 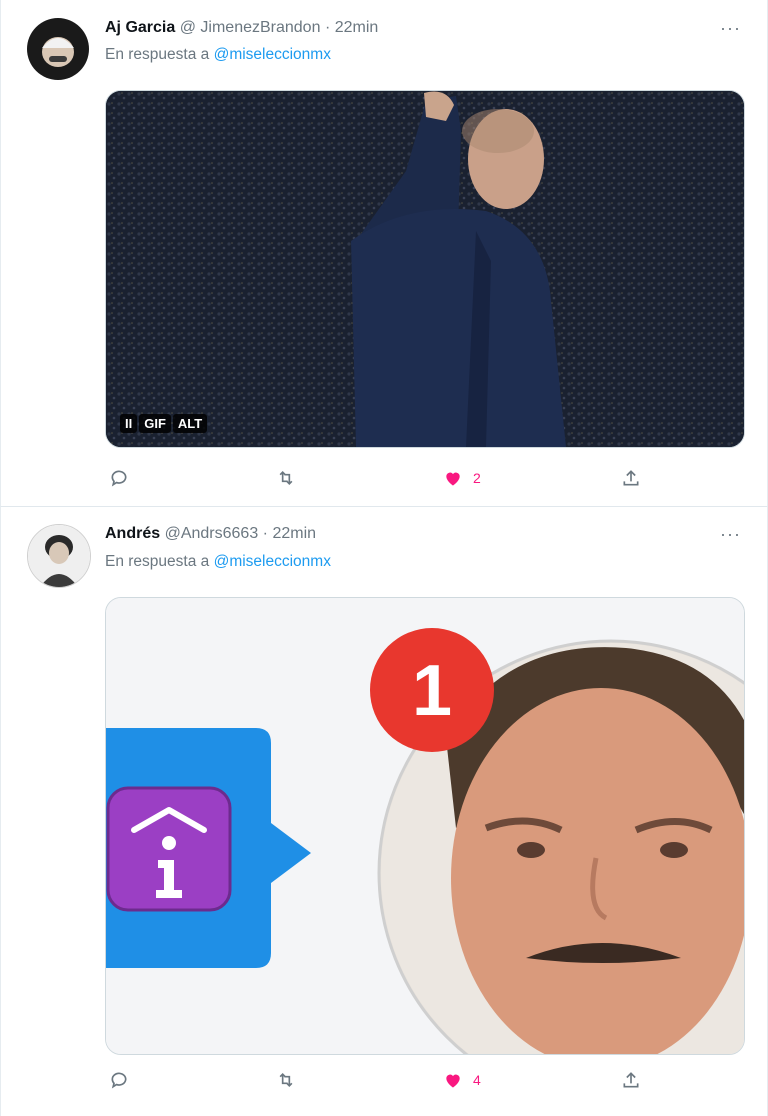 I want to click on gif-badge: GIF, so click(x=155, y=423).